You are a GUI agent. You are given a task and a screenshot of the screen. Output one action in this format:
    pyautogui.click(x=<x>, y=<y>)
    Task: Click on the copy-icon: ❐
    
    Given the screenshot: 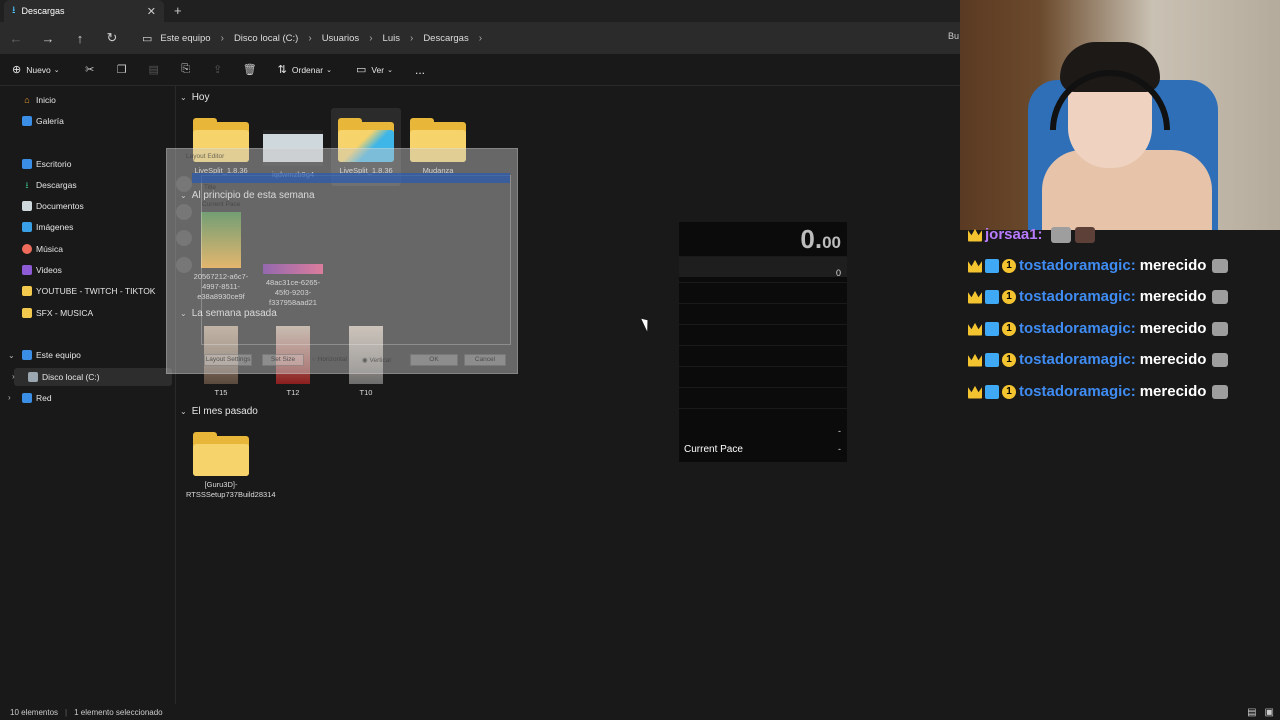 What is the action you would take?
    pyautogui.click(x=122, y=69)
    